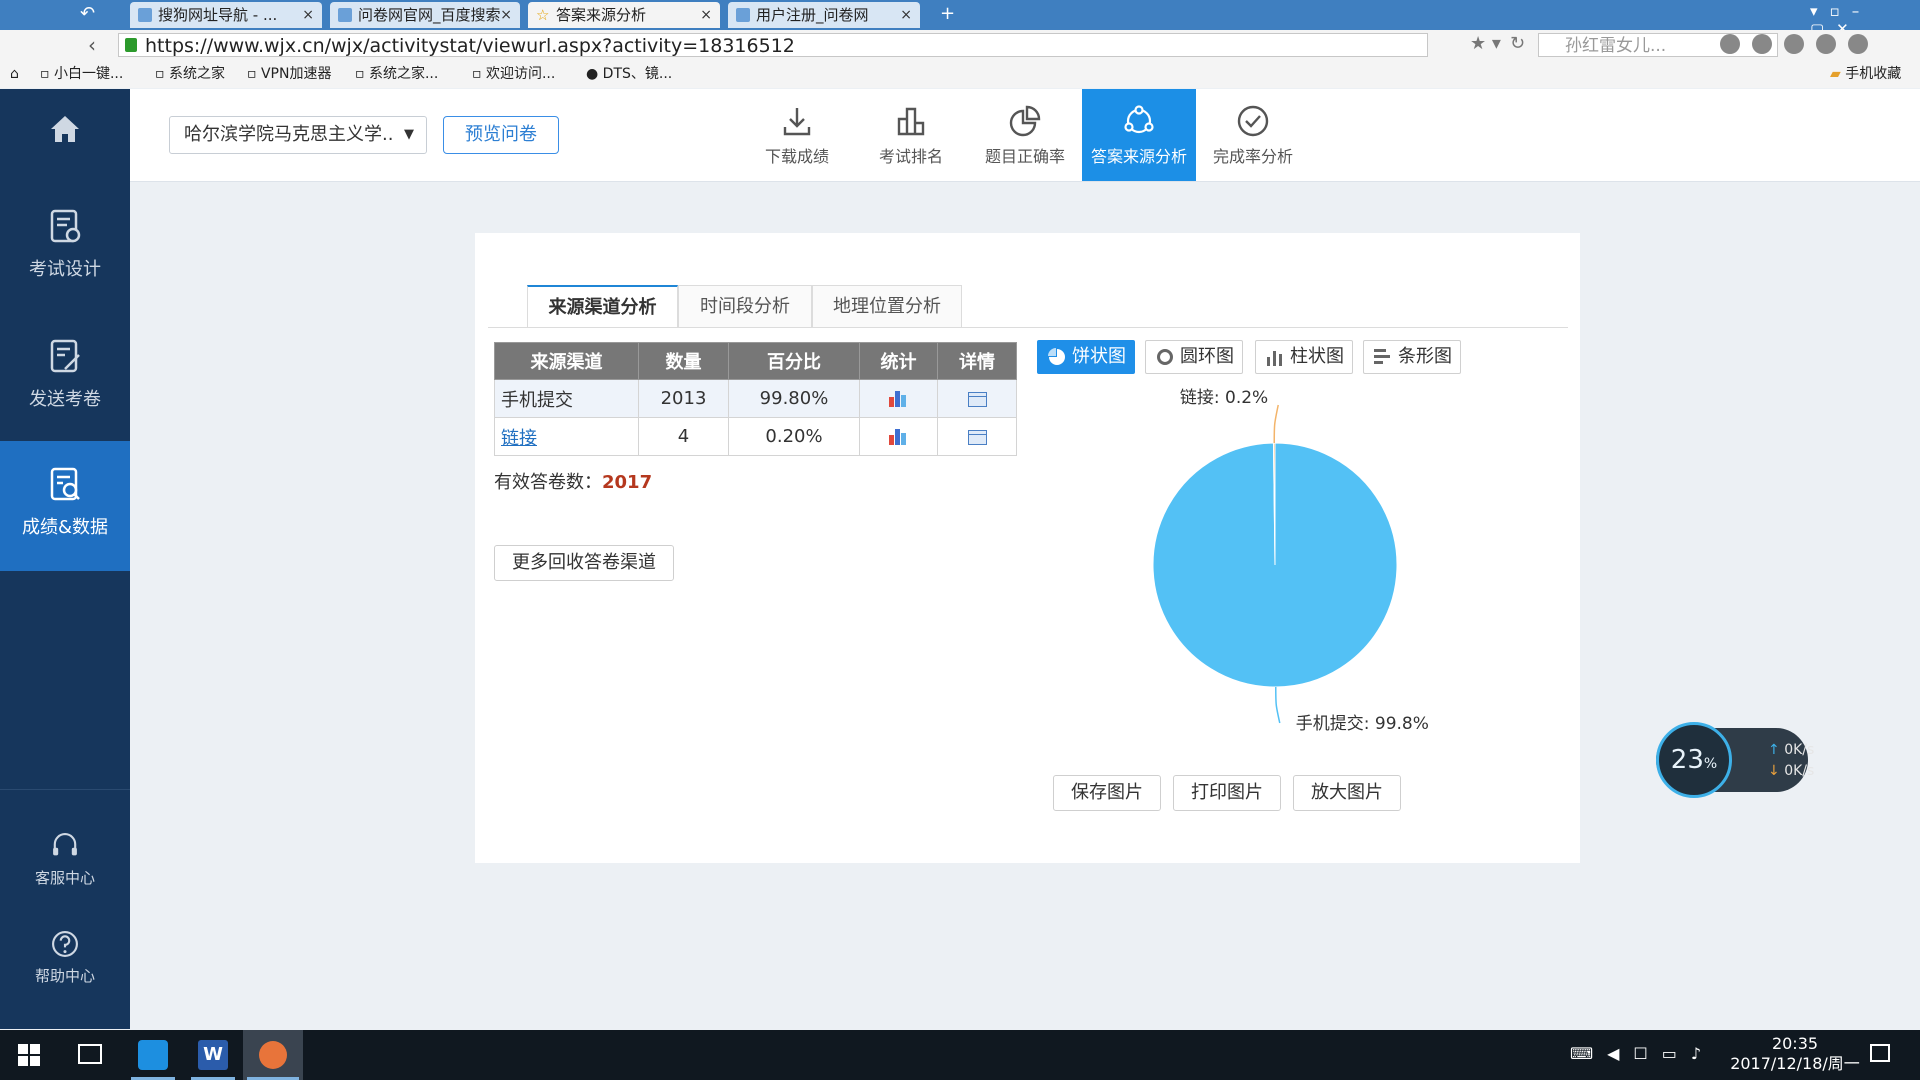 The height and width of the screenshot is (1080, 1920). Describe the element at coordinates (1485, 43) in the screenshot. I see `bookmark-star-icon: ★ ▾` at that location.